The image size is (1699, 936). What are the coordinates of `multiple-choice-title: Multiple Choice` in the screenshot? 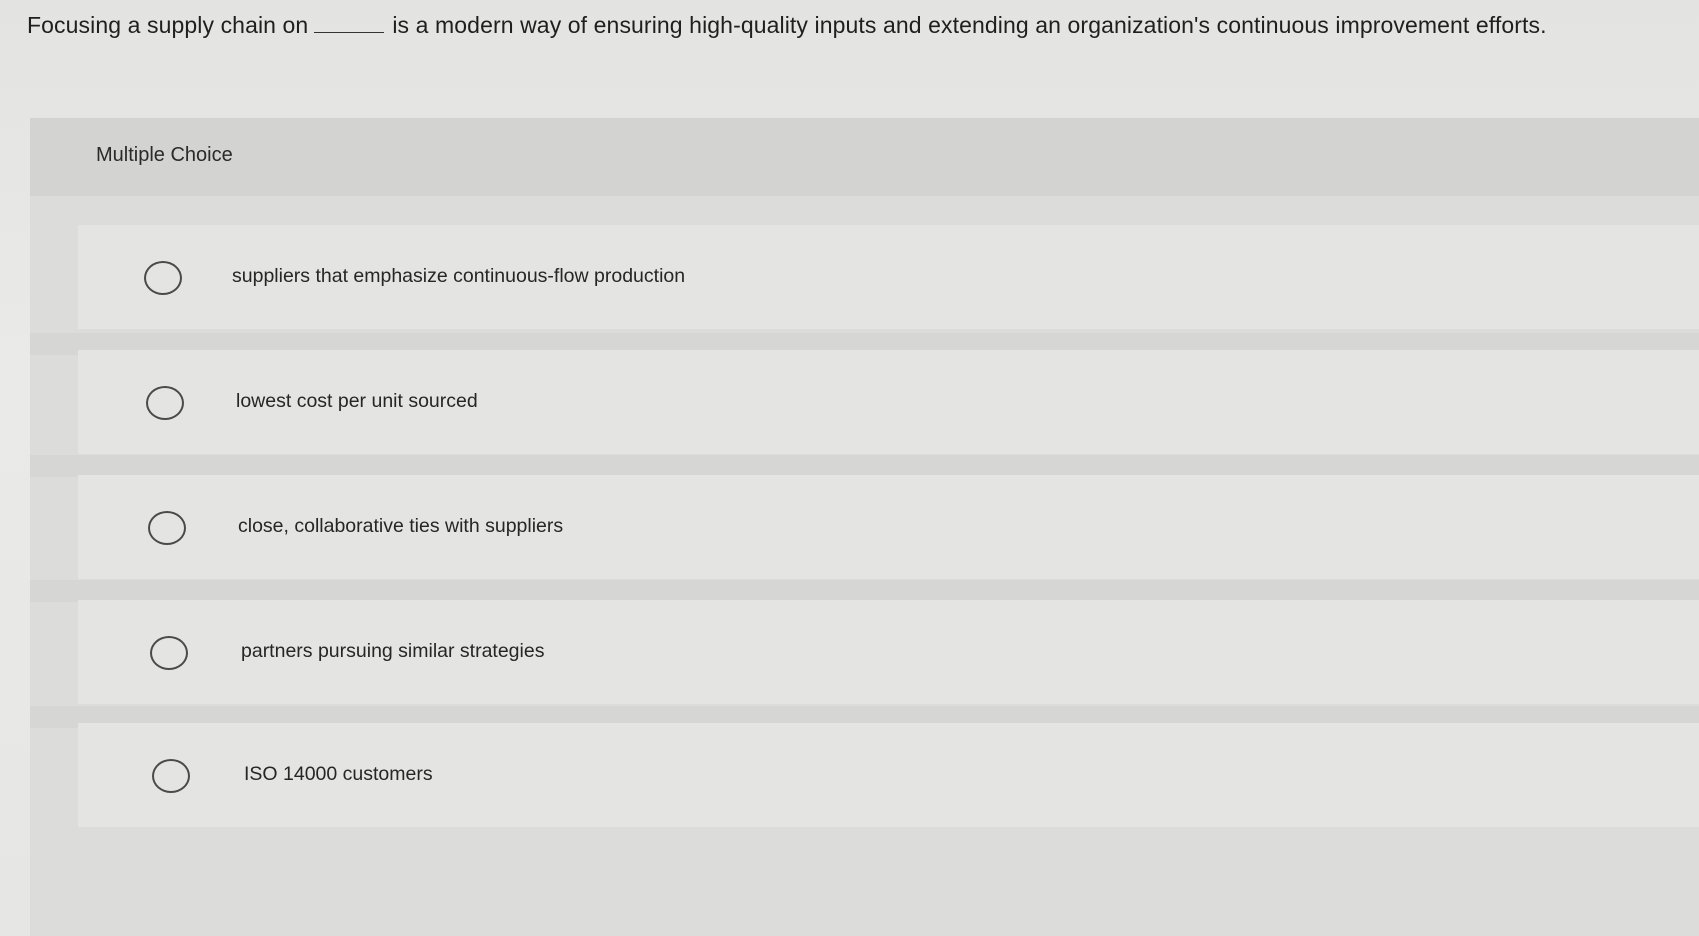 It's located at (164, 155).